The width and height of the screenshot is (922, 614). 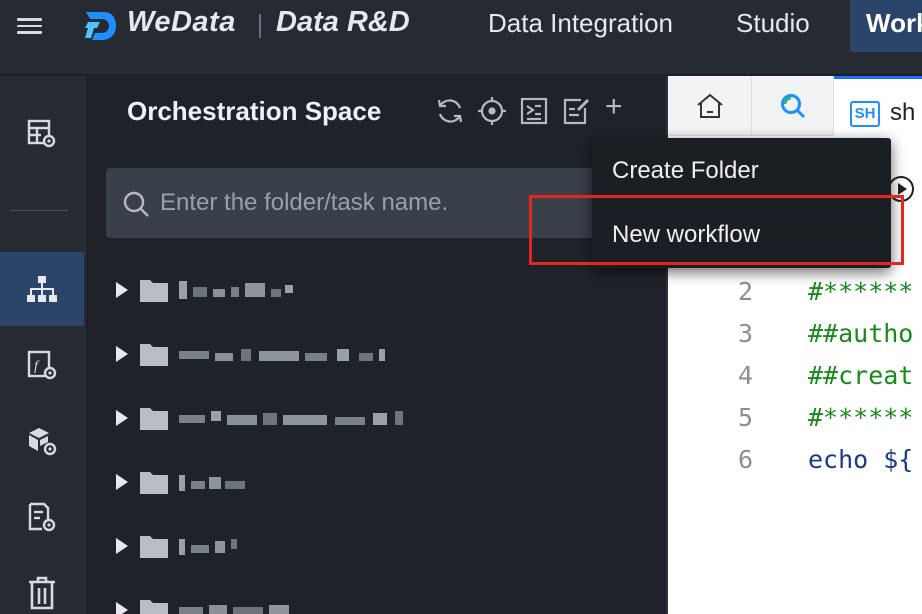 I want to click on tab-shell-file: SH sh, so click(x=878, y=106).